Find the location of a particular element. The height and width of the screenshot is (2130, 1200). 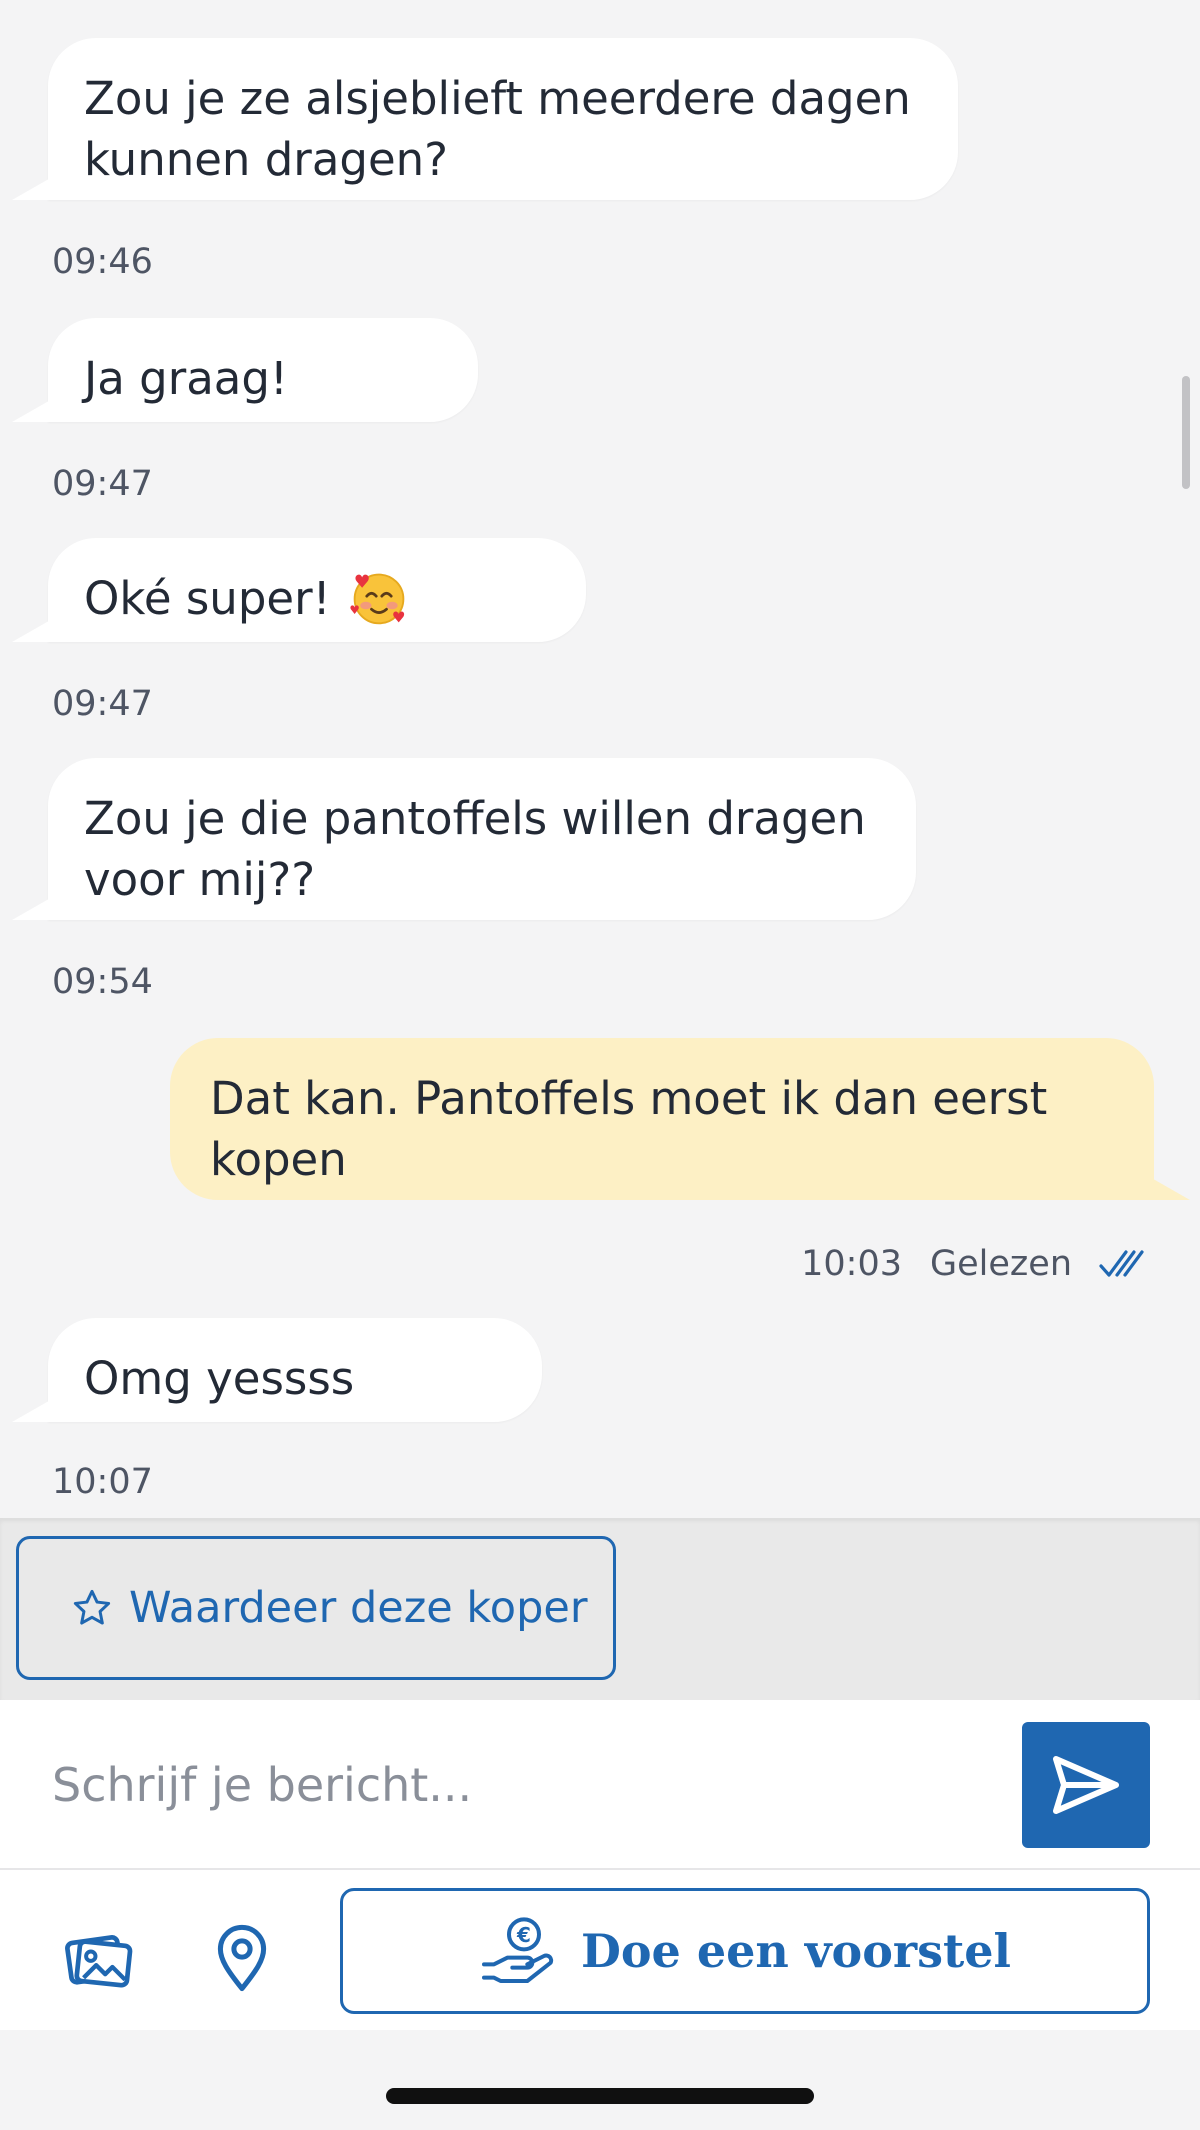

scrollbar is located at coordinates (1186, 432).